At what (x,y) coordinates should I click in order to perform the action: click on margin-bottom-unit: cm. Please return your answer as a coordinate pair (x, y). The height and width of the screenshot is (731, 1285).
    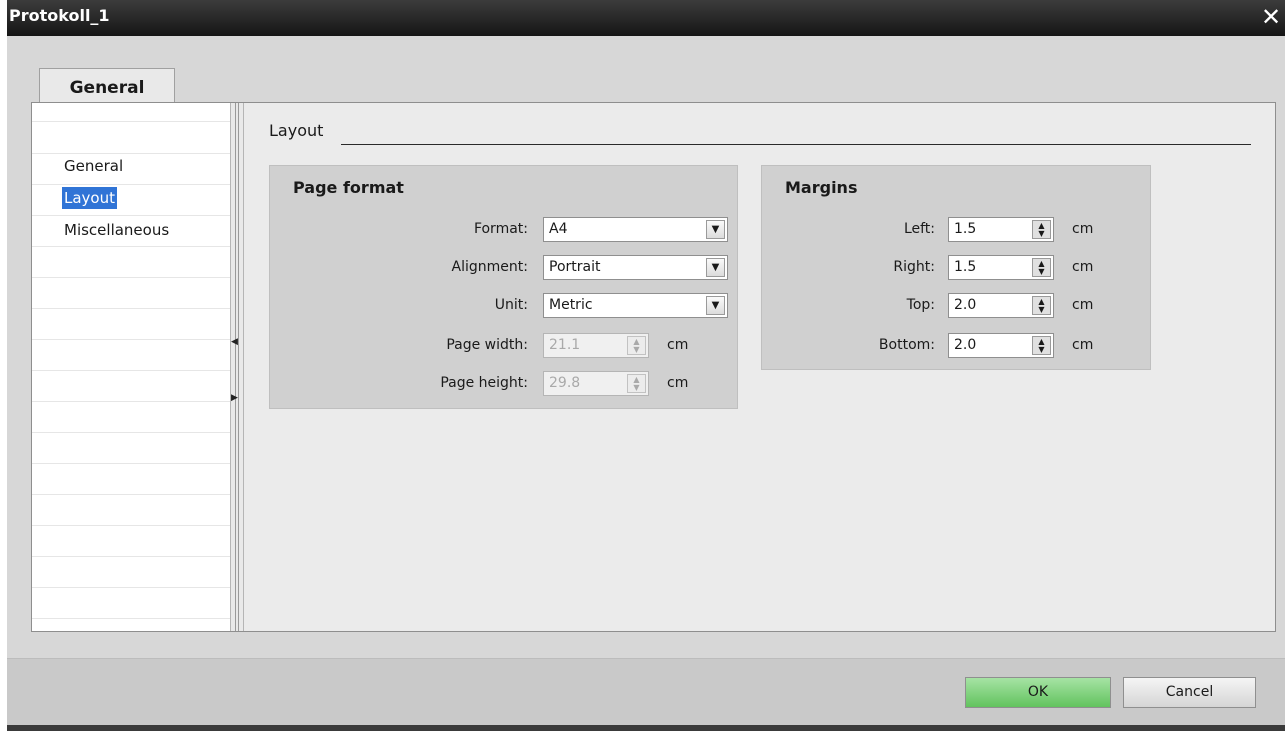
    Looking at the image, I should click on (1083, 345).